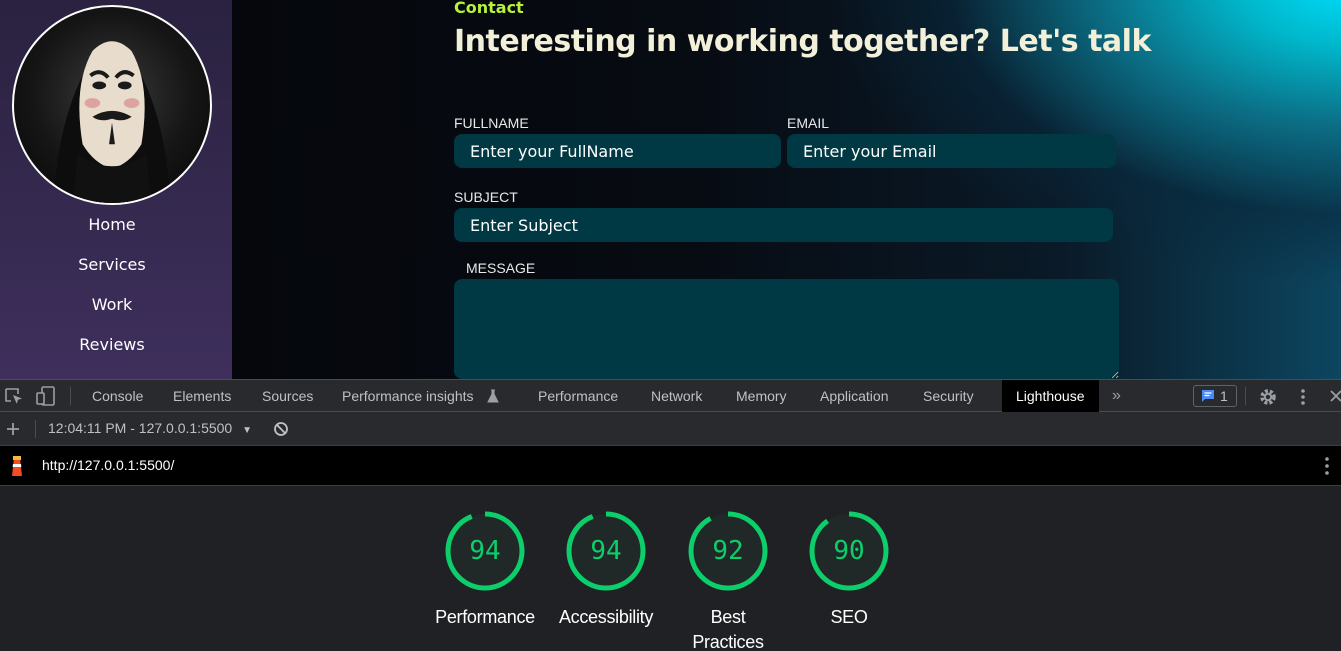 The image size is (1341, 651). What do you see at coordinates (849, 617) in the screenshot?
I see `seo-label: SEO` at bounding box center [849, 617].